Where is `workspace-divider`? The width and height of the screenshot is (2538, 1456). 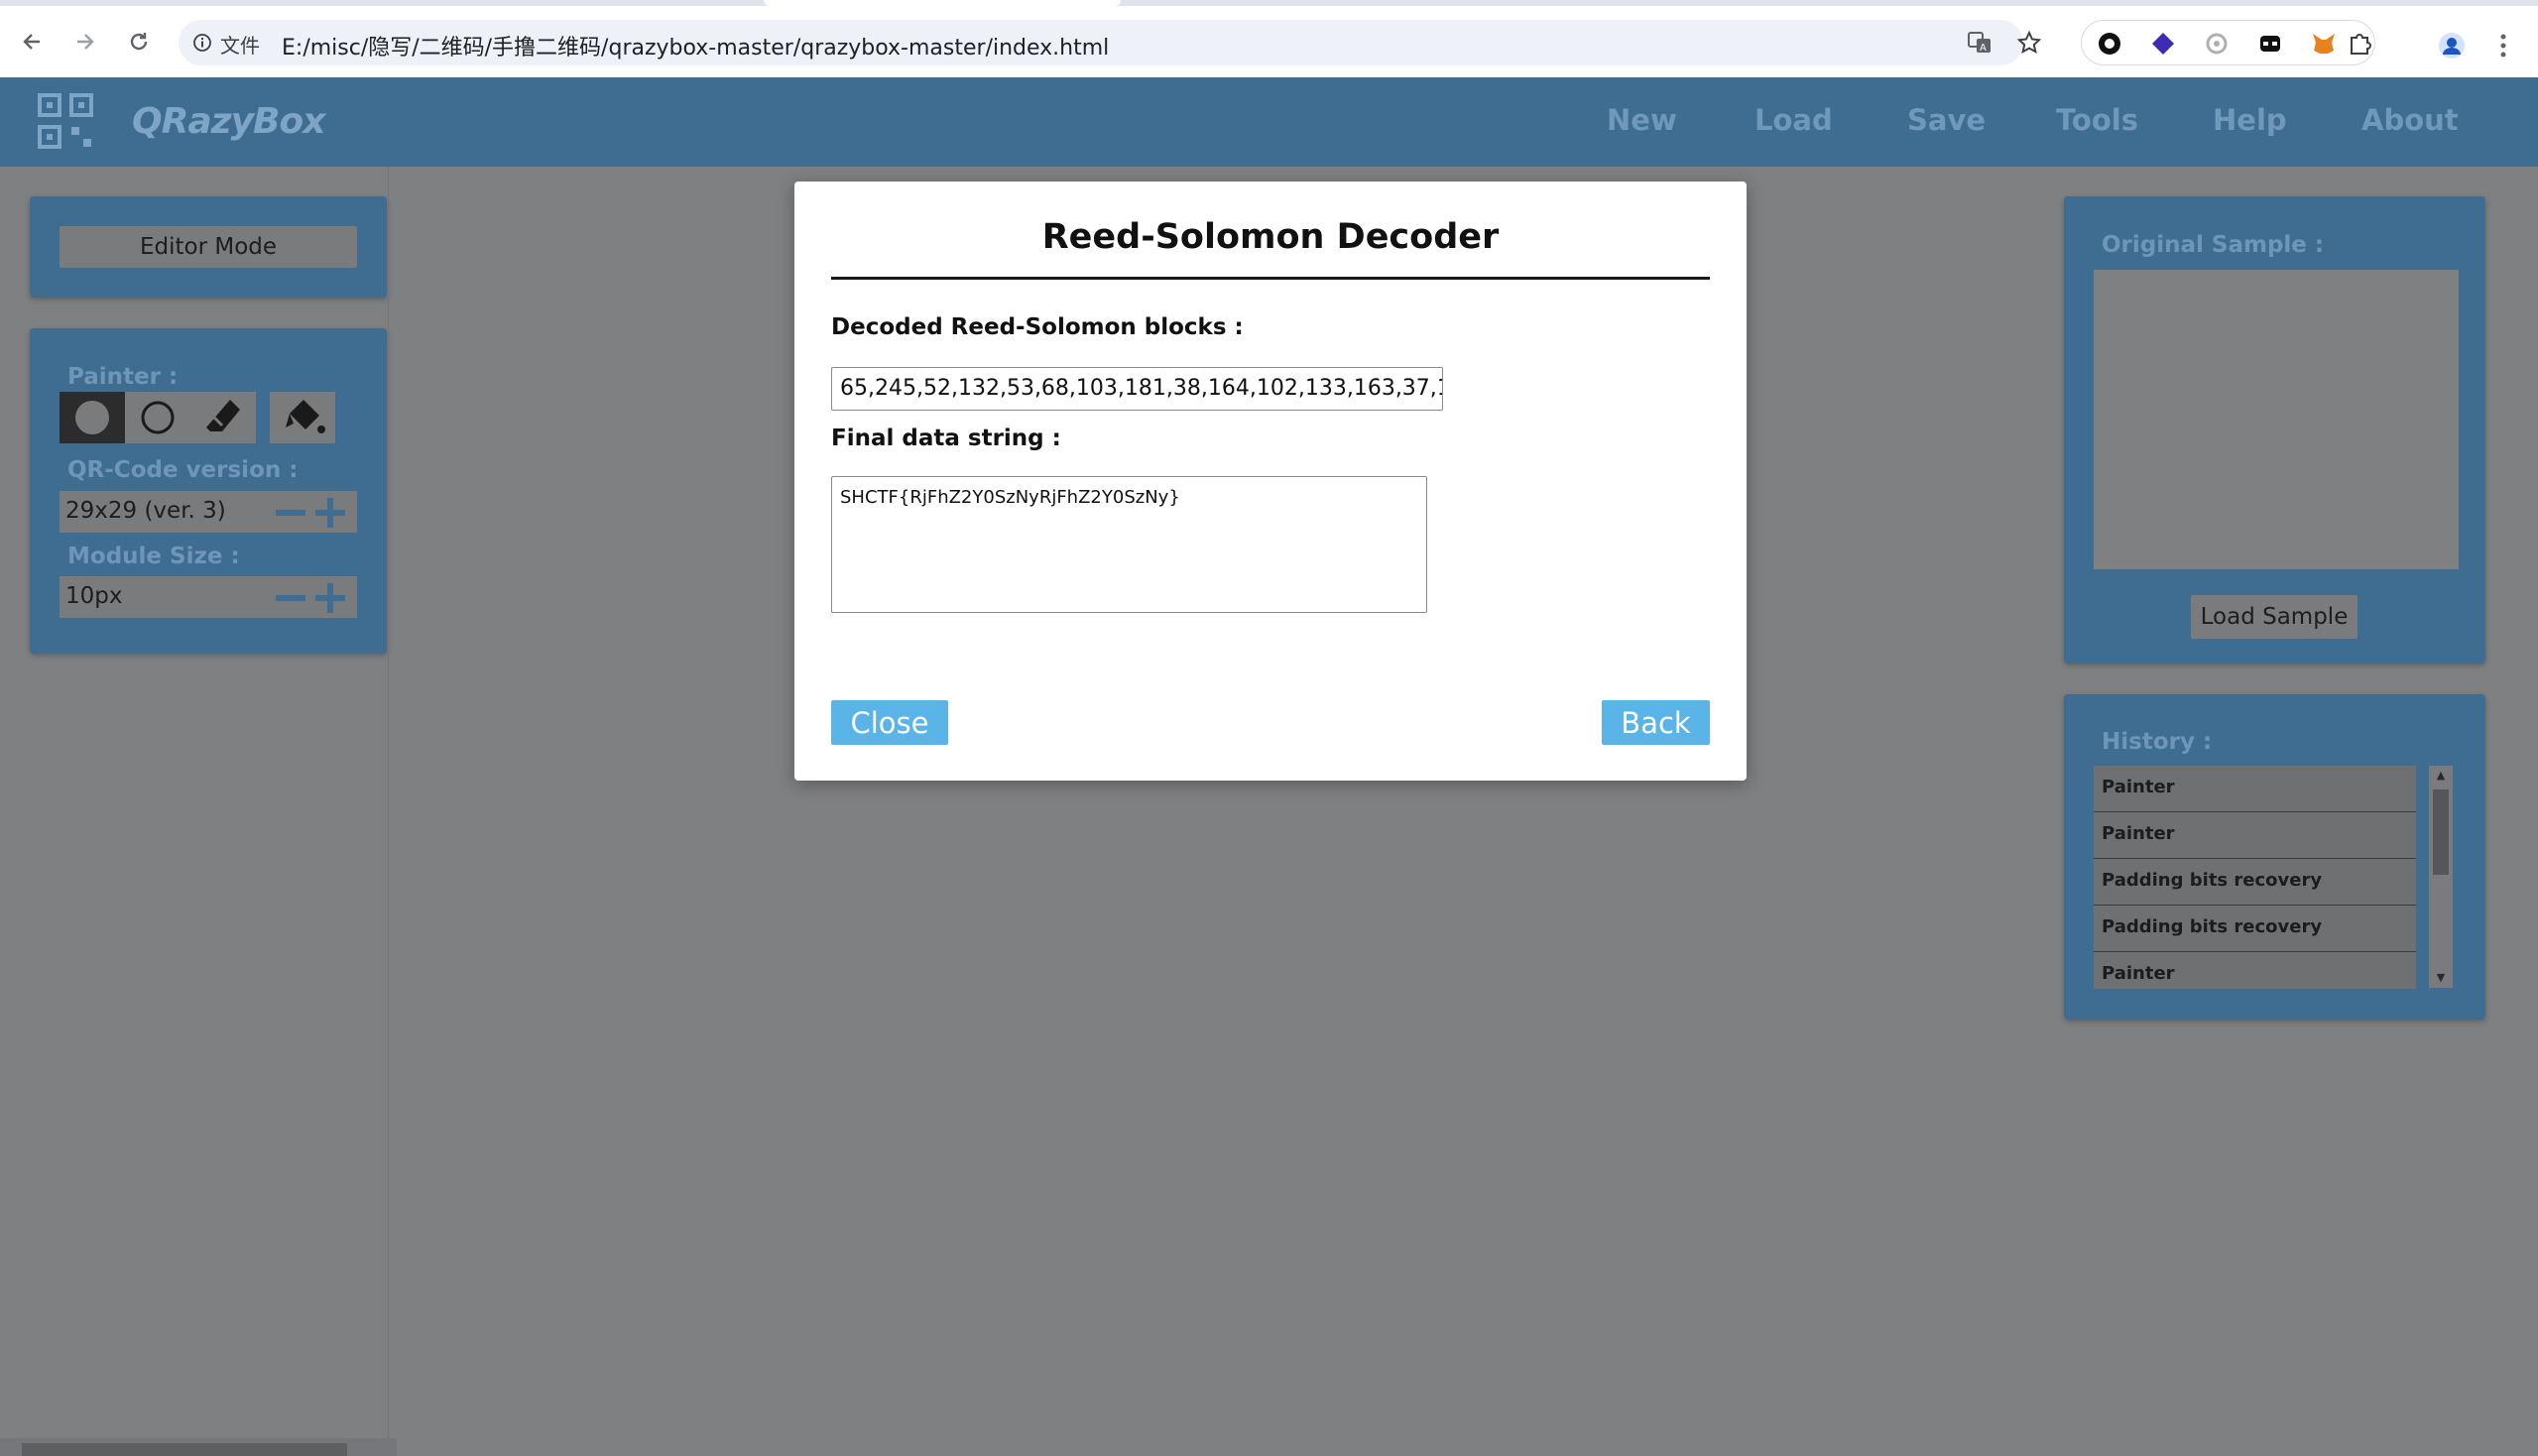 workspace-divider is located at coordinates (388, 811).